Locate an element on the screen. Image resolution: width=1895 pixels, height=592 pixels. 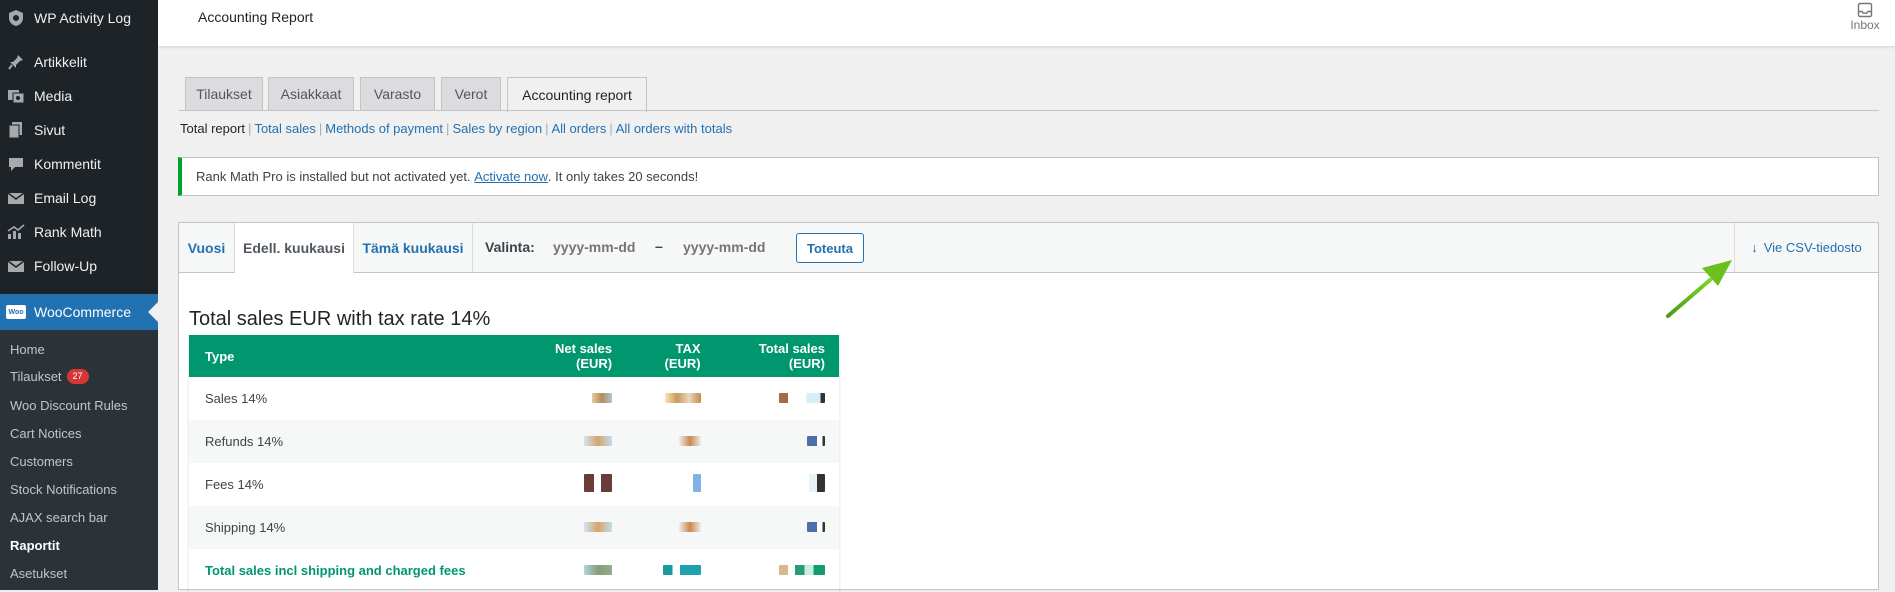
subnav-all-orders-with-totals: All orders with totals is located at coordinates (674, 128).